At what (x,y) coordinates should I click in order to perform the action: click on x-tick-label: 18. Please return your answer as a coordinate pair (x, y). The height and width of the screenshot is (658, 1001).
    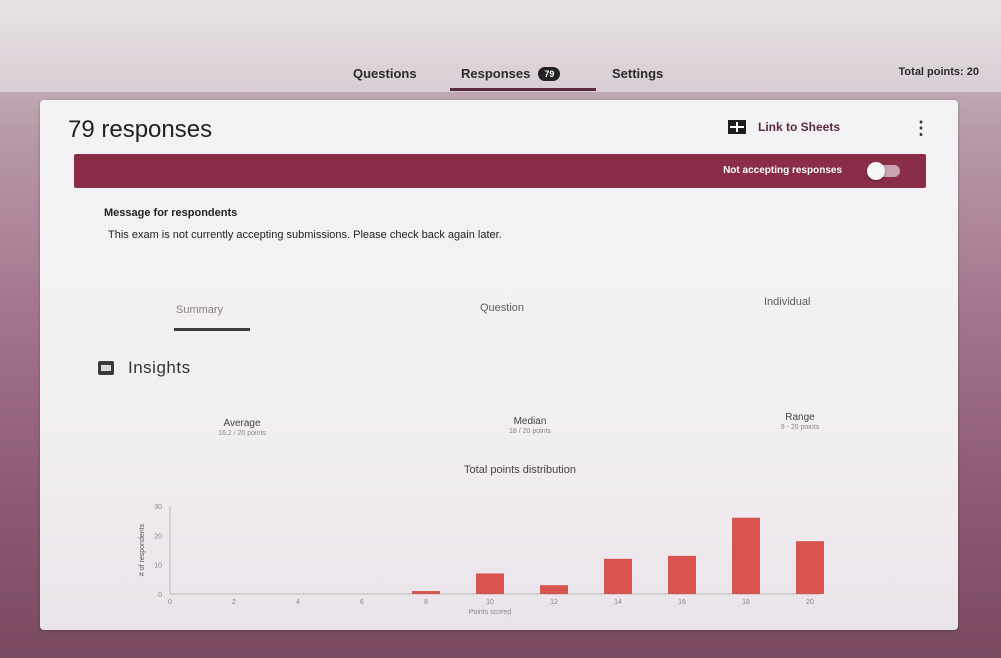
    Looking at the image, I should click on (746, 602).